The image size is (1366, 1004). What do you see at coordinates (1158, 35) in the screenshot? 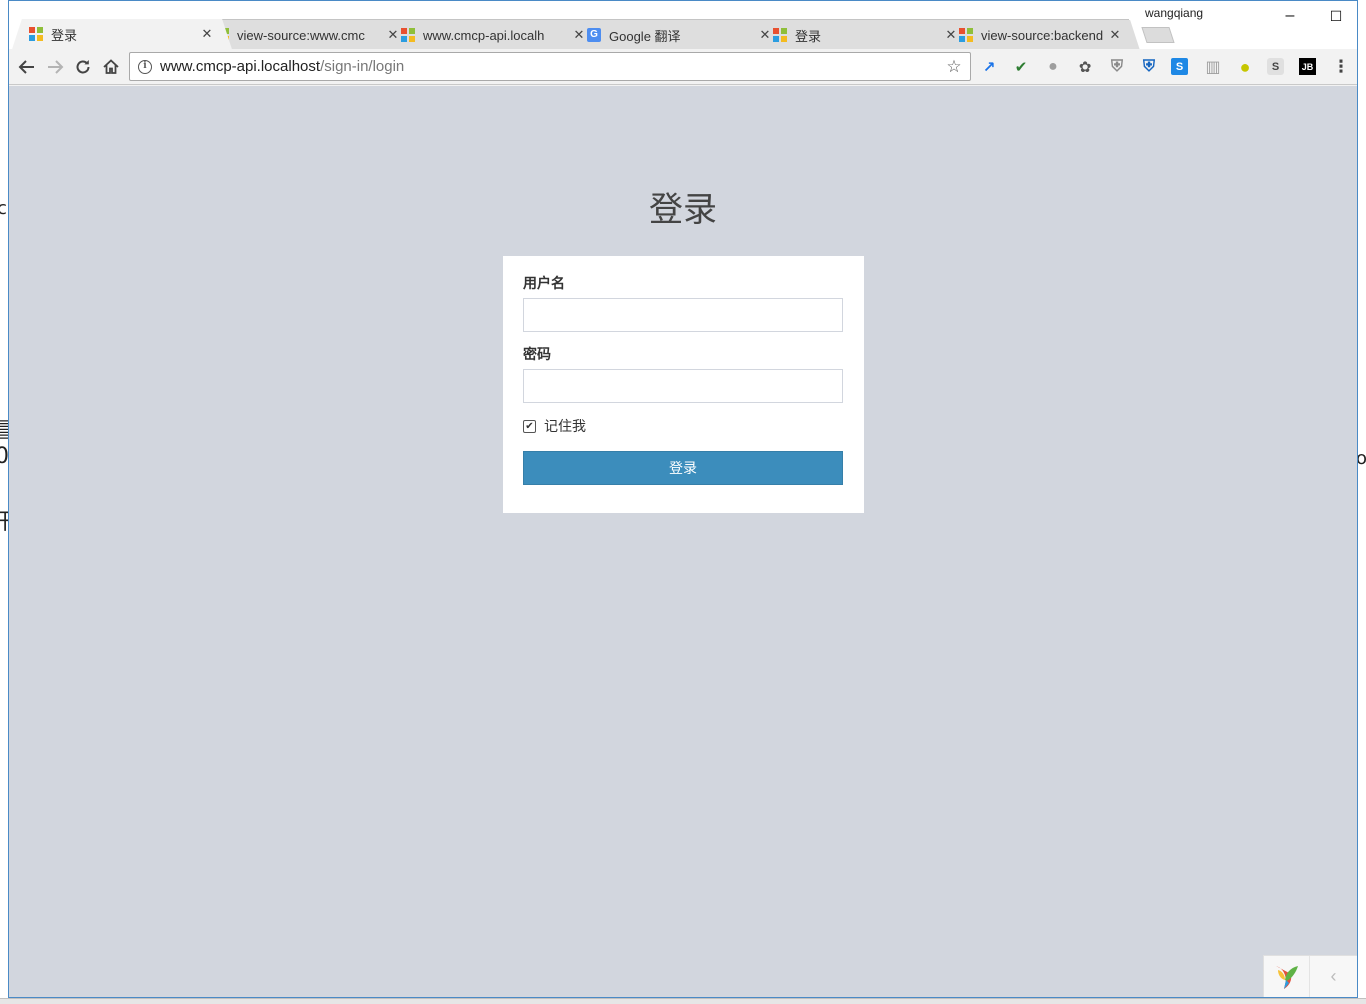
I see `new-tab-button` at bounding box center [1158, 35].